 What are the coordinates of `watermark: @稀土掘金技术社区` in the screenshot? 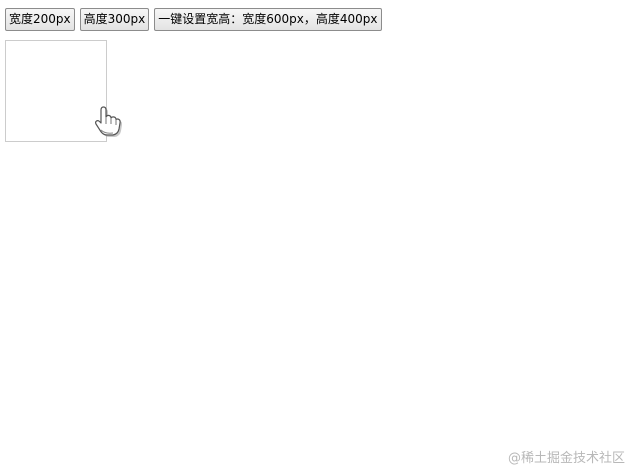 It's located at (566, 458).